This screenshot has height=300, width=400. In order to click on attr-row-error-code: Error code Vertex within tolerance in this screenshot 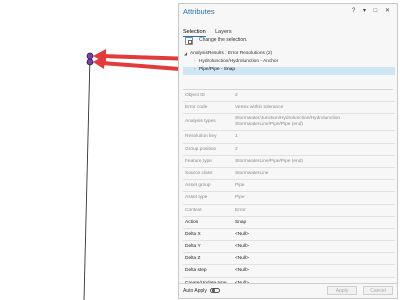, I will do `click(289, 108)`.